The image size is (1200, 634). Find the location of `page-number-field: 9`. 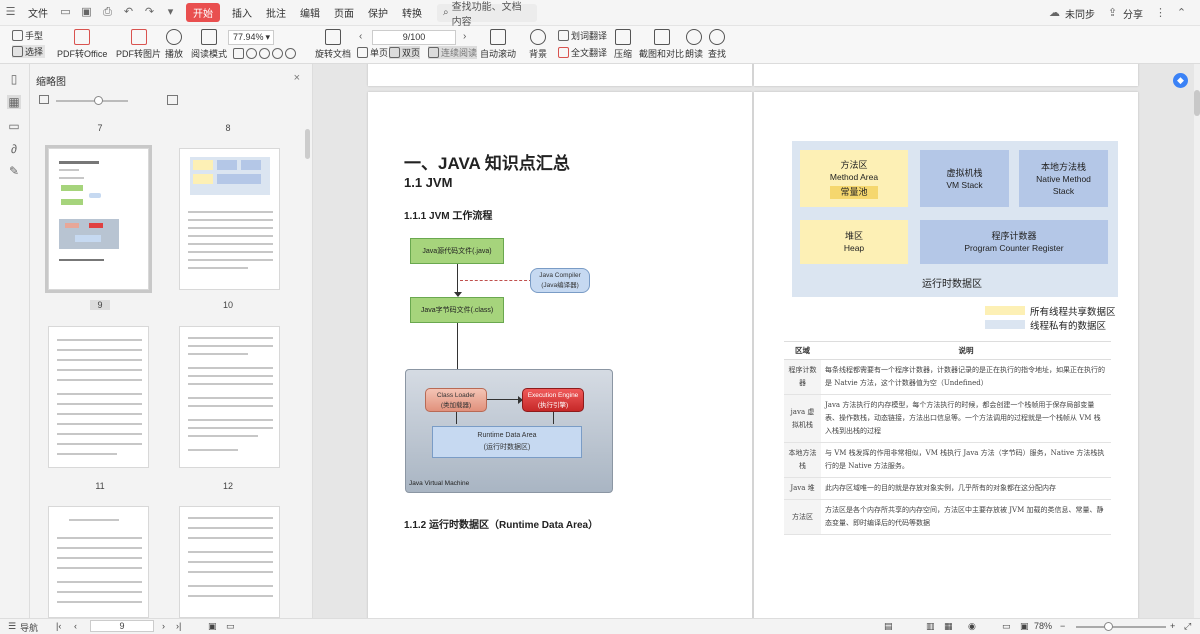

page-number-field: 9 is located at coordinates (122, 626).